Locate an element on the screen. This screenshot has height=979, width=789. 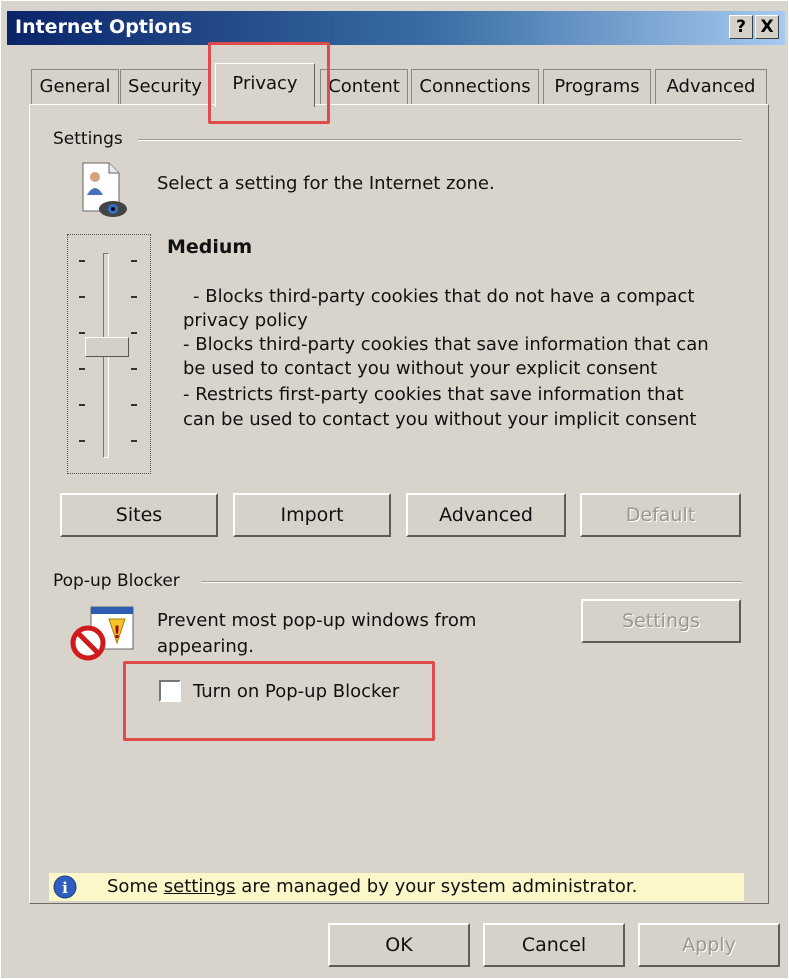
tab-security: Security is located at coordinates (165, 87).